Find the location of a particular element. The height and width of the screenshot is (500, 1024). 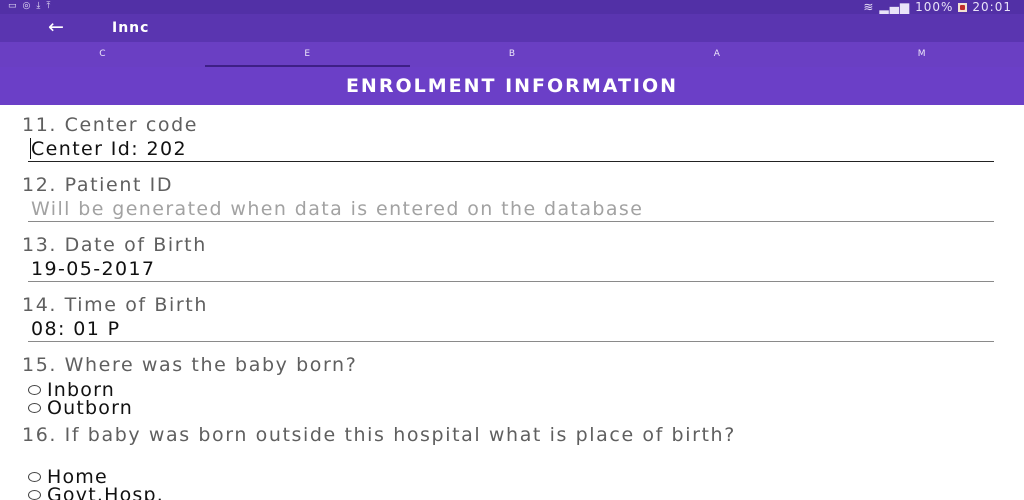

radio-outborn: Outborn is located at coordinates (80, 408).